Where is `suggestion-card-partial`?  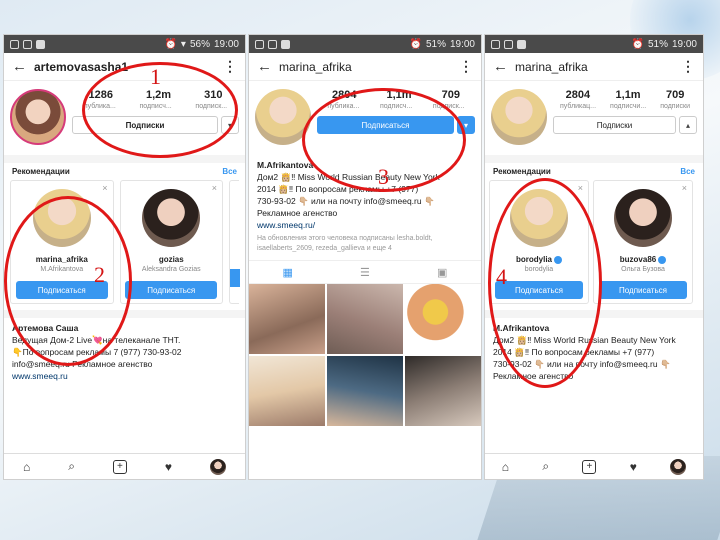
suggestion-card-partial is located at coordinates (235, 242).